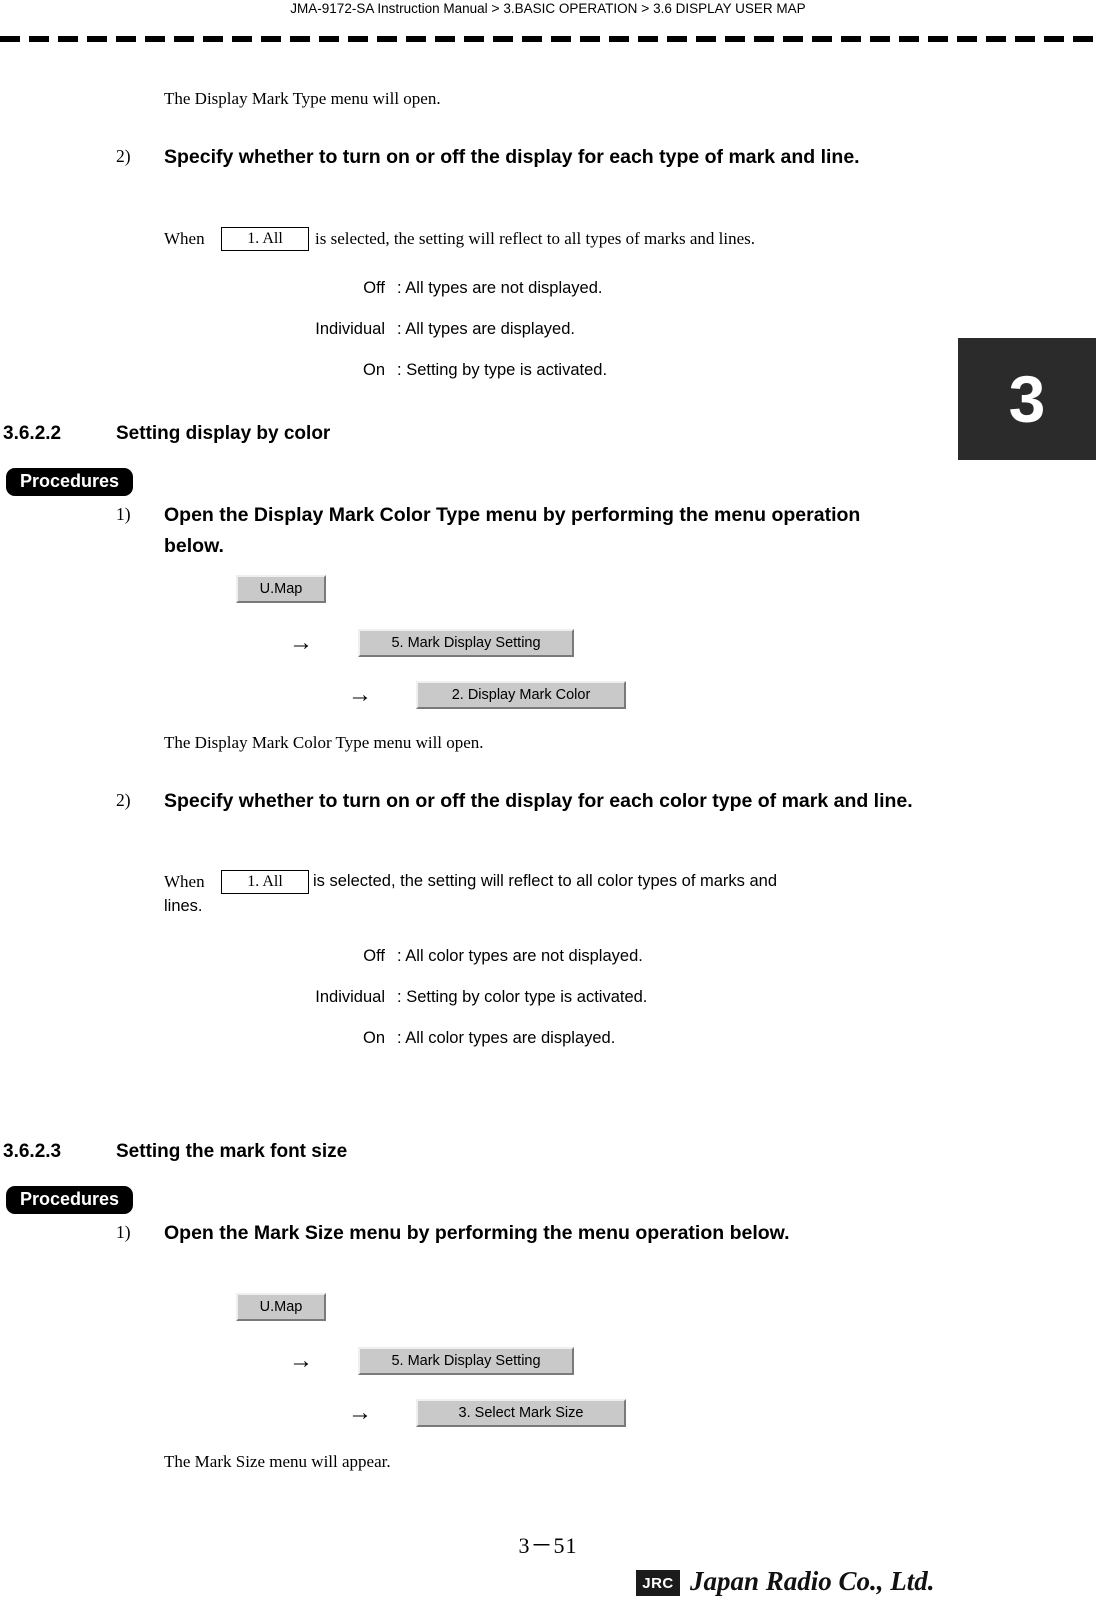  What do you see at coordinates (223, 433) in the screenshot?
I see `section-title-3622: Setting display by color` at bounding box center [223, 433].